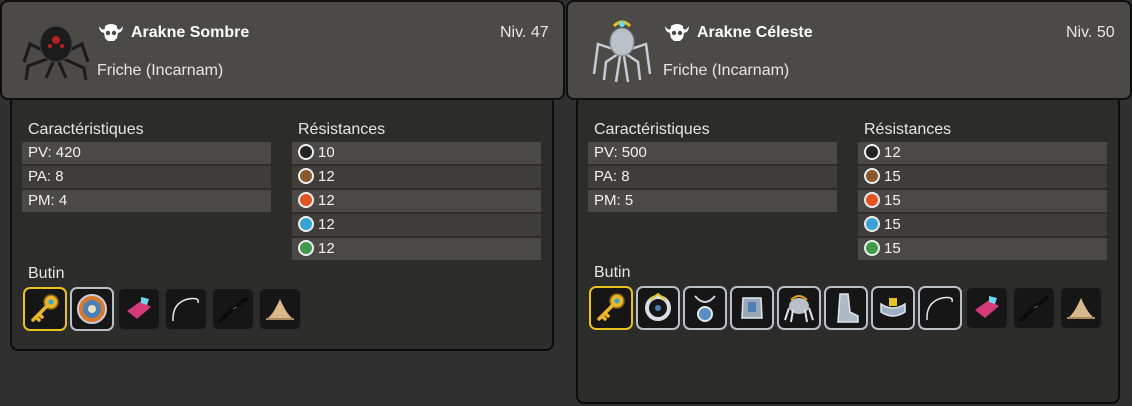 This screenshot has height=406, width=1132. What do you see at coordinates (712, 201) in the screenshot?
I see `stat-row: PM: 5` at bounding box center [712, 201].